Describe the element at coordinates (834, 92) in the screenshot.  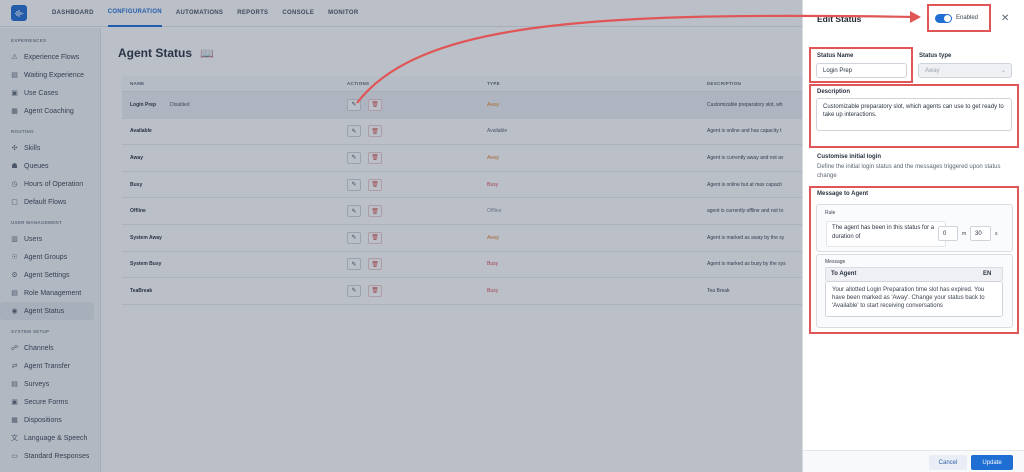
I see `description-label: Description` at that location.